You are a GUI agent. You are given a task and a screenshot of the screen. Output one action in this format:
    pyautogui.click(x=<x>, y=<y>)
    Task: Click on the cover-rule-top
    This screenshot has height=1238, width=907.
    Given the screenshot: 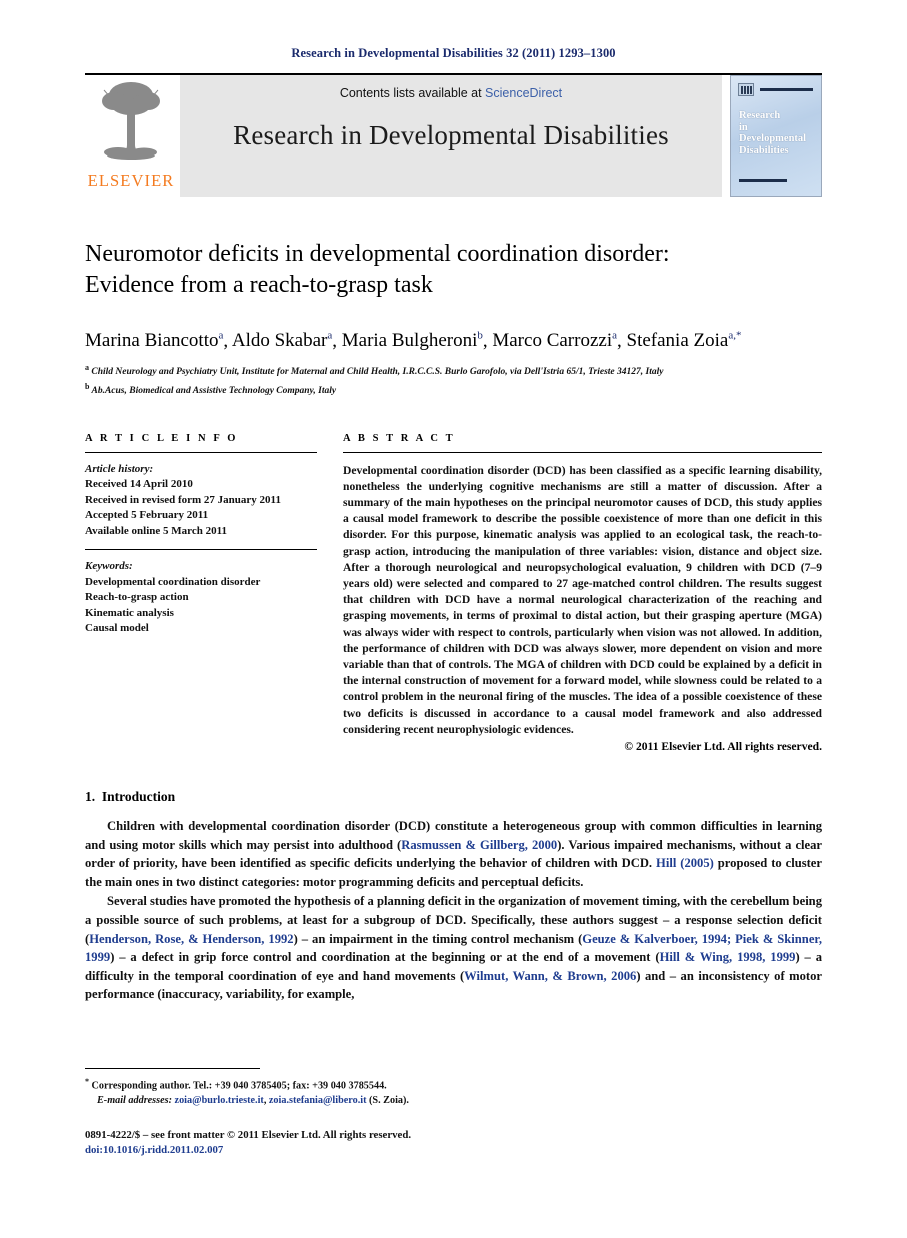 What is the action you would take?
    pyautogui.click(x=786, y=89)
    